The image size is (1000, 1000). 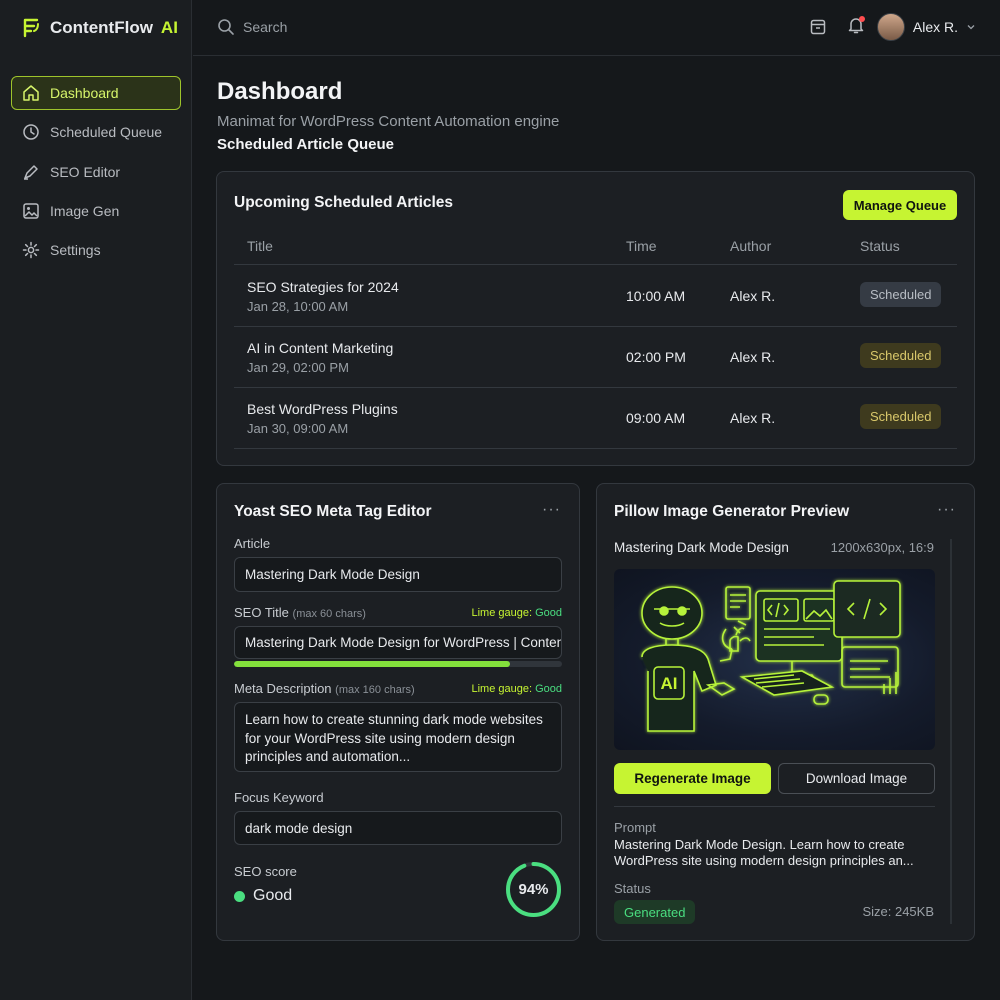 I want to click on notifications-button, so click(x=856, y=27).